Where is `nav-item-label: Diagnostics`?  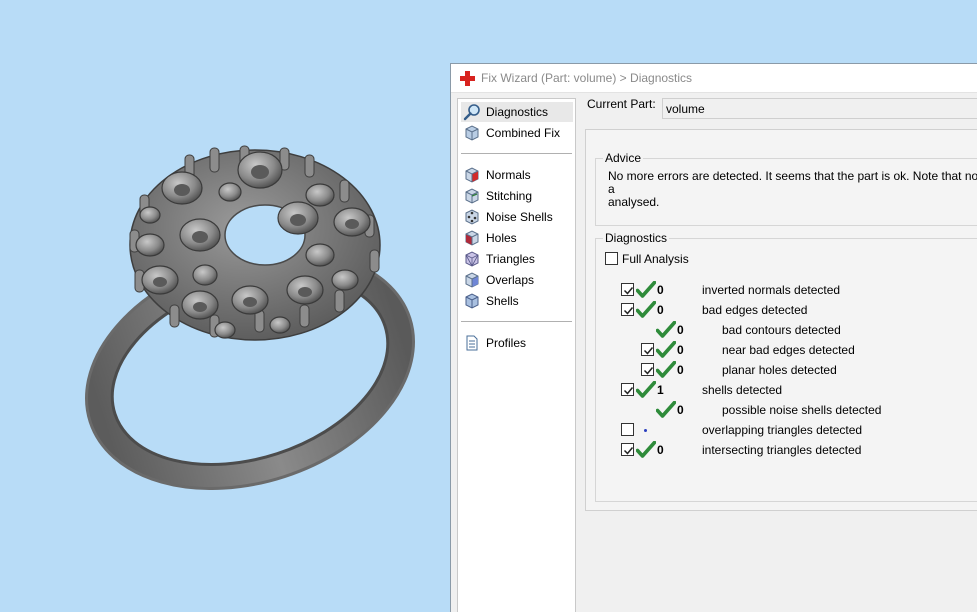 nav-item-label: Diagnostics is located at coordinates (517, 112).